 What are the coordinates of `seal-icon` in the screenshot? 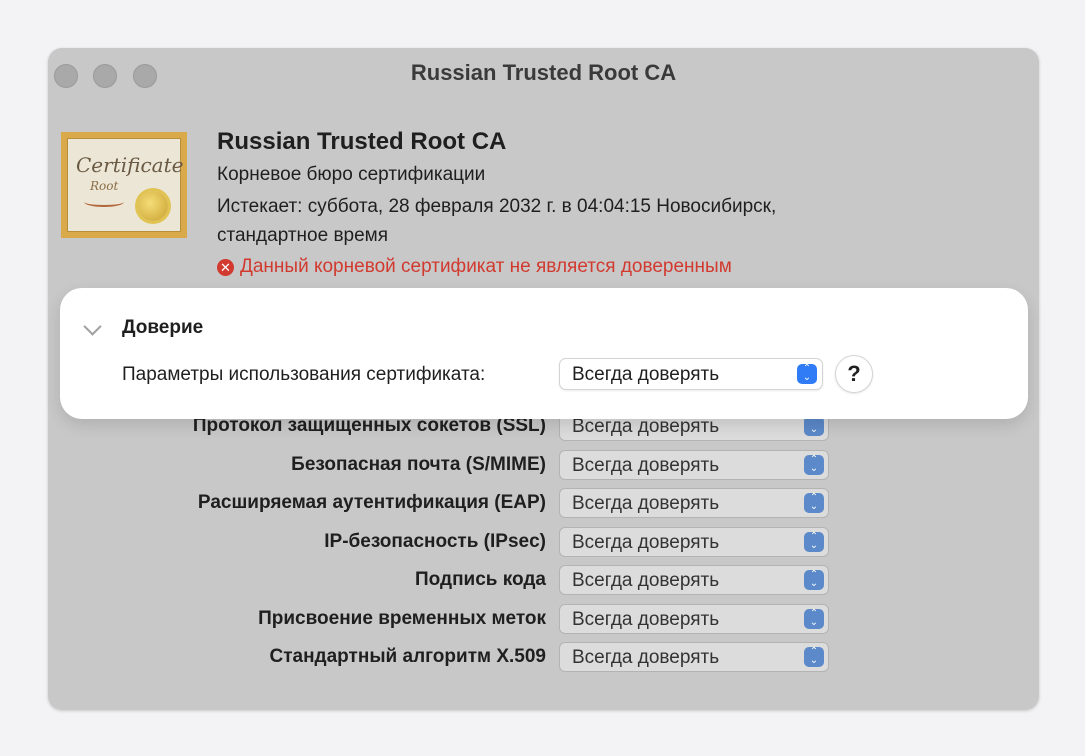 It's located at (153, 206).